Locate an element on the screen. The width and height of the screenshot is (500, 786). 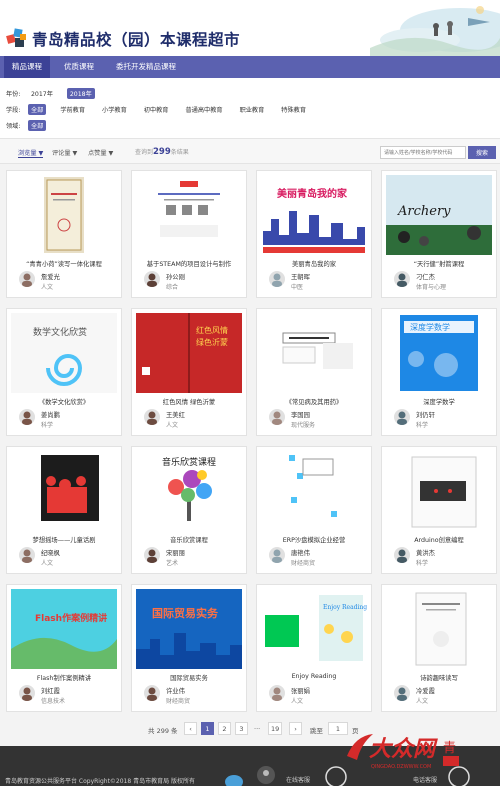
teacher-name: 孙公刚 is located at coordinates (175, 277).